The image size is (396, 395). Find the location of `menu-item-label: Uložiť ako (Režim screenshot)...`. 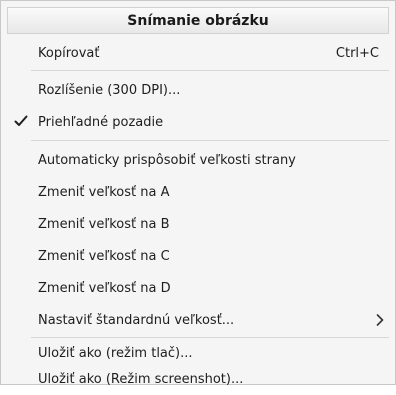

menu-item-label: Uložiť ako (Režim screenshot)... is located at coordinates (141, 379).